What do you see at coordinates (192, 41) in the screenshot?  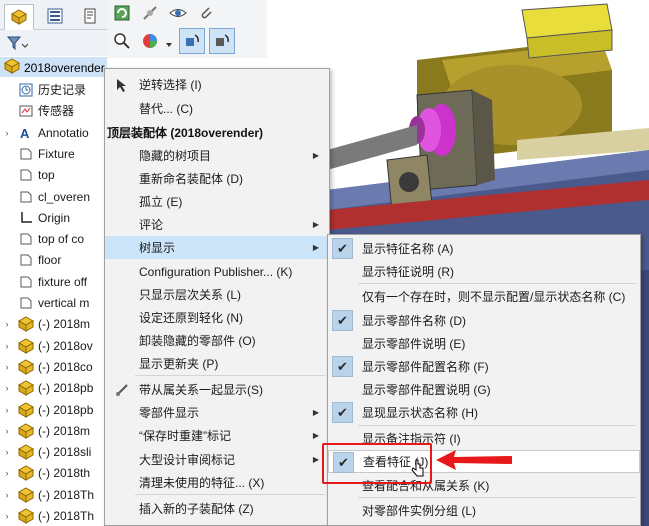 I see `rotate-component-icon` at bounding box center [192, 41].